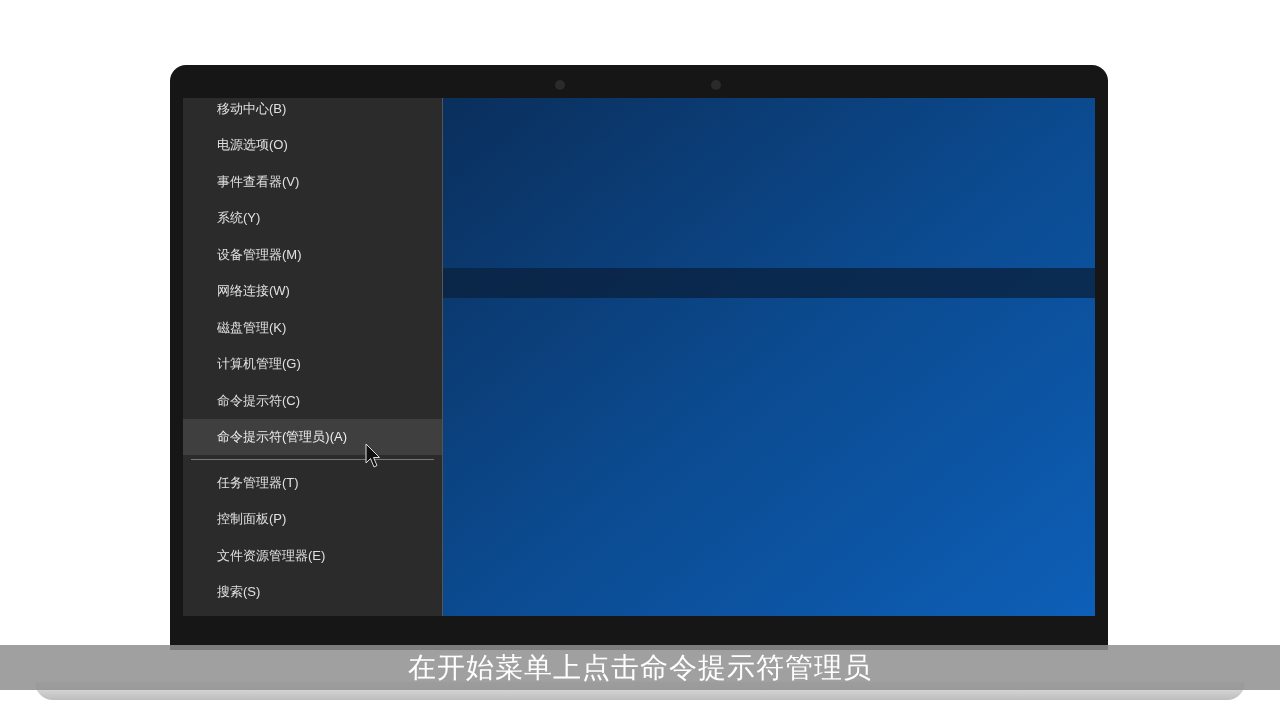  I want to click on menu-item: 设备管理器(M), so click(312, 254).